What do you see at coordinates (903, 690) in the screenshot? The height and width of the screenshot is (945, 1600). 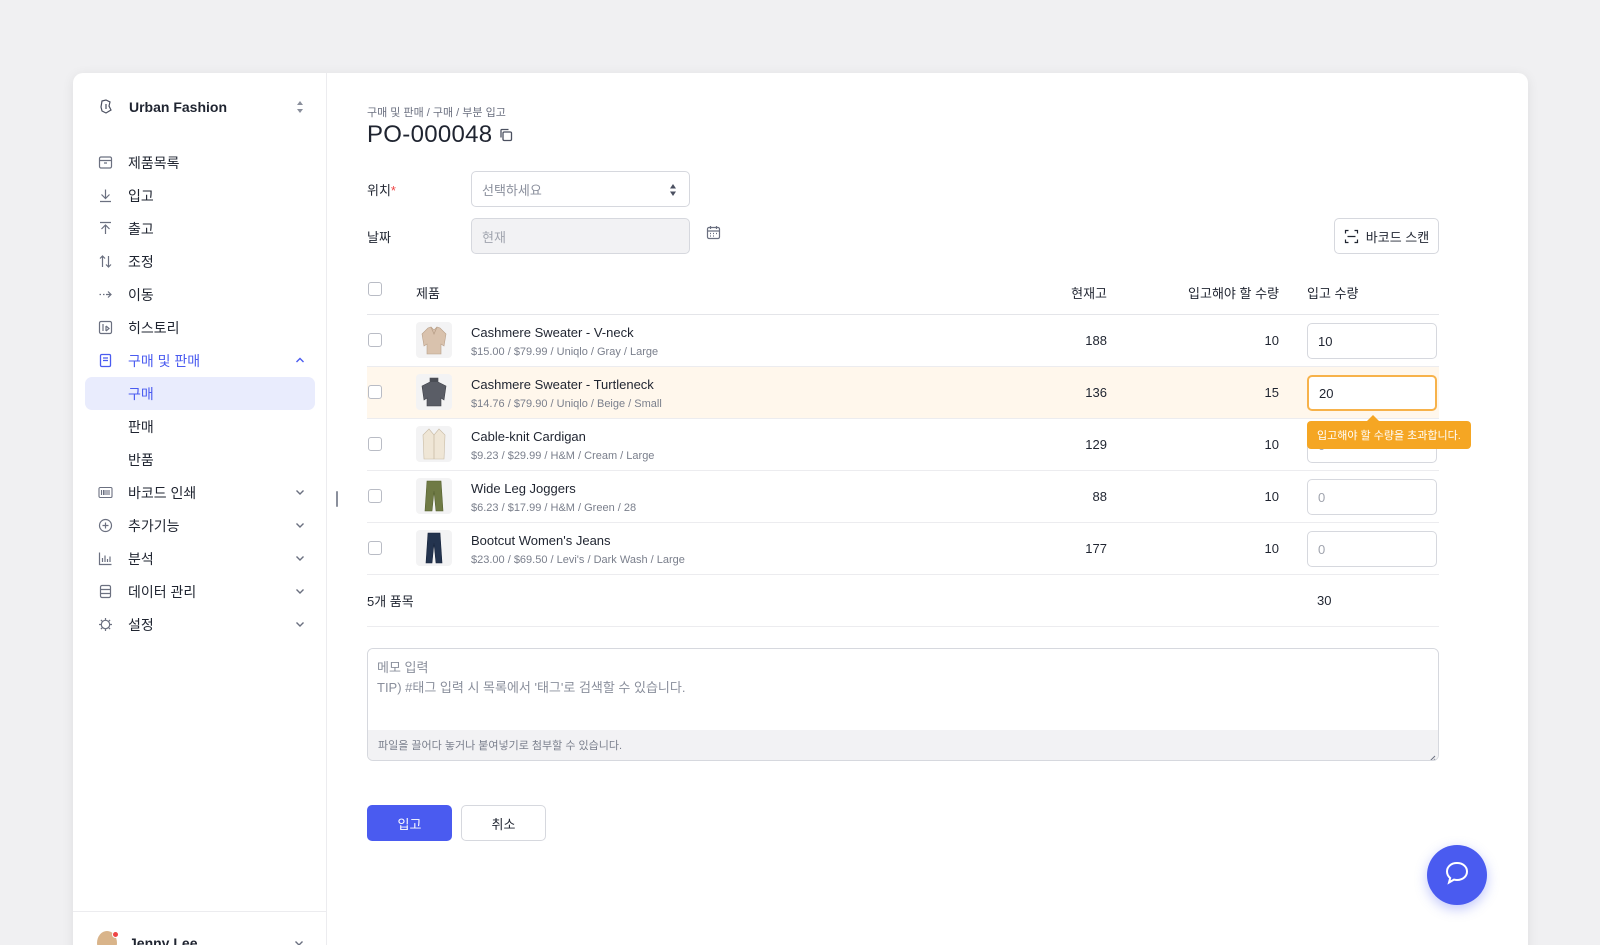 I see `memo-input` at bounding box center [903, 690].